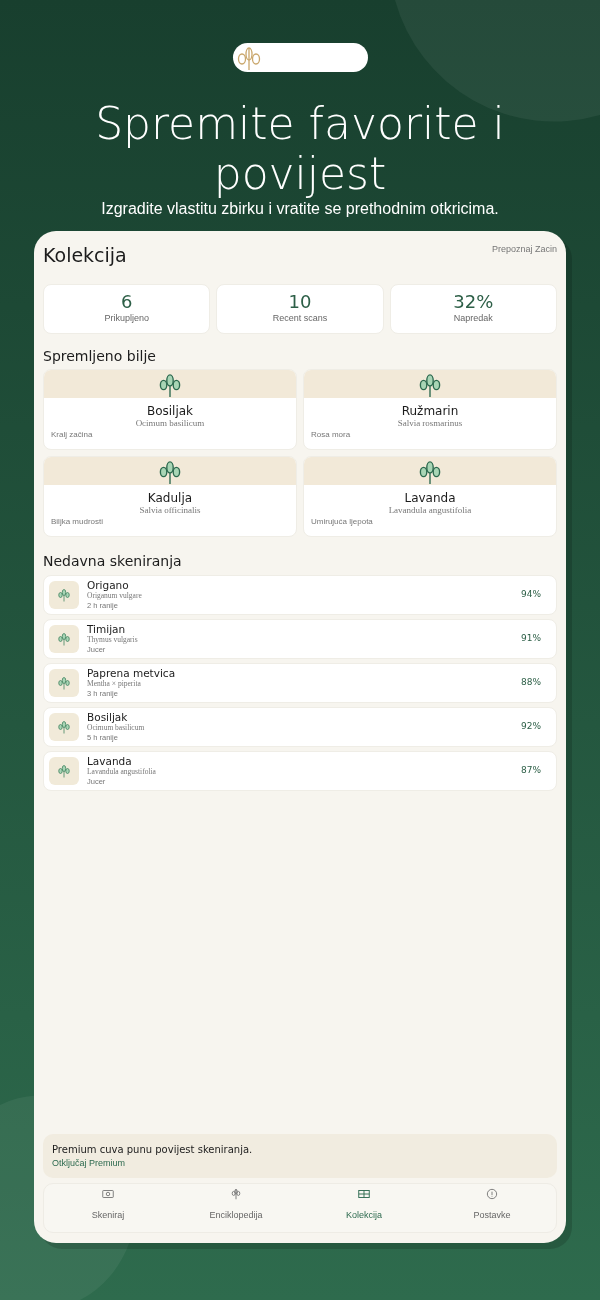 The height and width of the screenshot is (1300, 600). What do you see at coordinates (152, 1149) in the screenshot?
I see `premium-text: Premium cuva punu povijest skeniranja.` at bounding box center [152, 1149].